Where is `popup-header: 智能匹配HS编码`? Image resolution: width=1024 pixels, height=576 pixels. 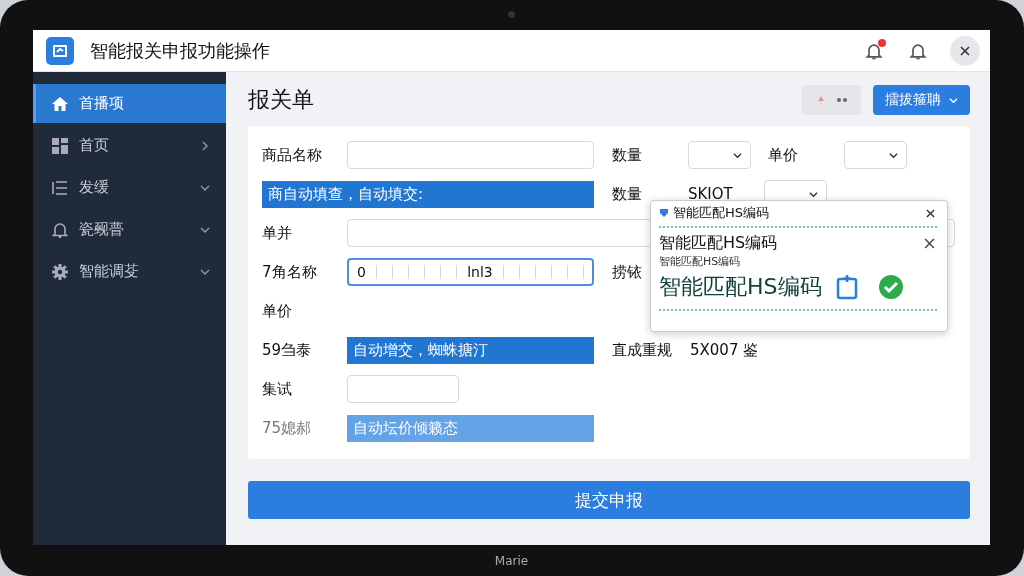
popup-header: 智能匹配HS编码 is located at coordinates (721, 213).